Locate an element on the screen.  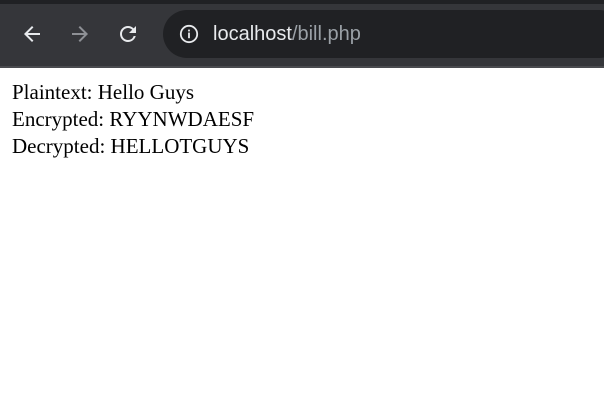
toolbar-divider is located at coordinates (302, 67).